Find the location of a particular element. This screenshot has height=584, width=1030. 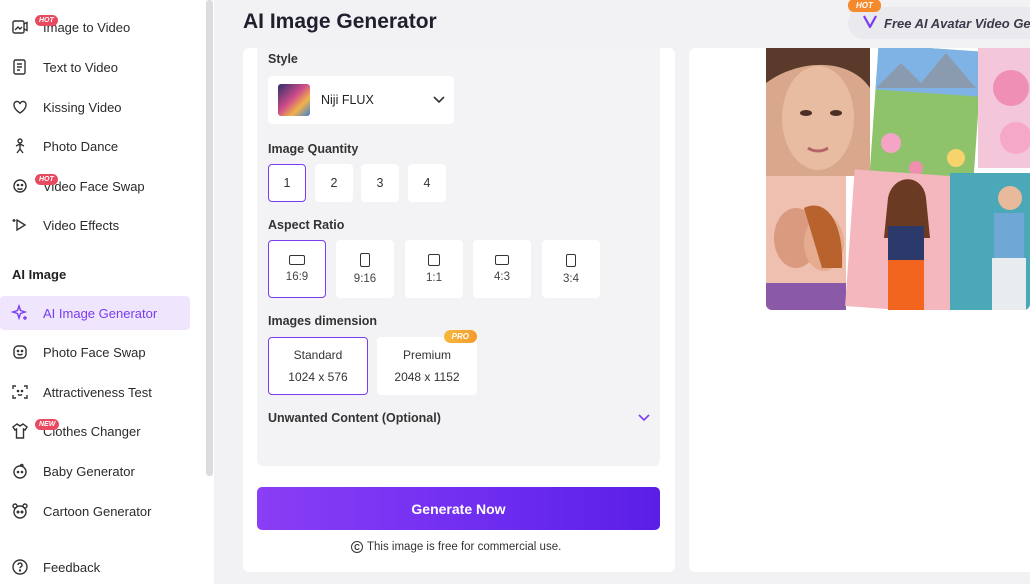

aspect-option-1-1: 1:1 is located at coordinates (434, 269).